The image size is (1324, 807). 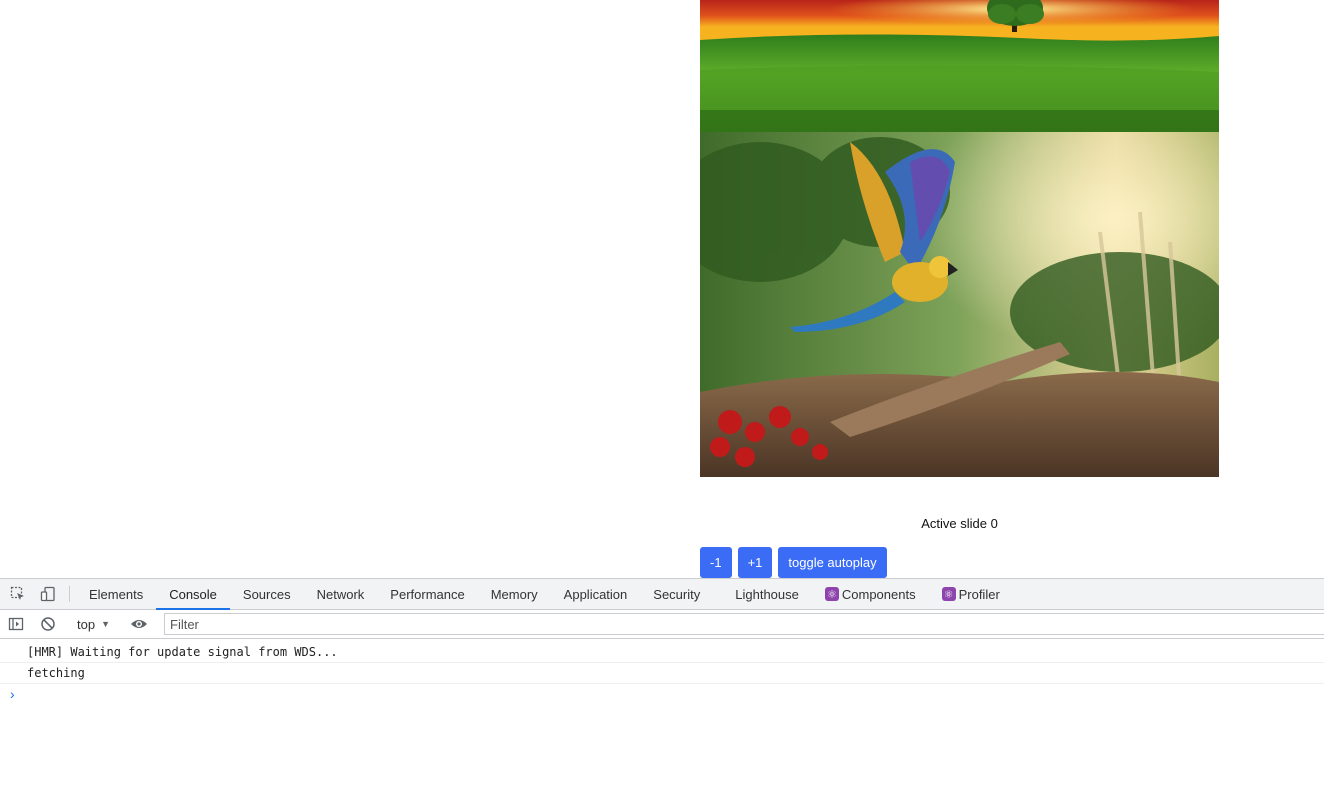 I want to click on tab-label: Lighthouse, so click(x=767, y=594).